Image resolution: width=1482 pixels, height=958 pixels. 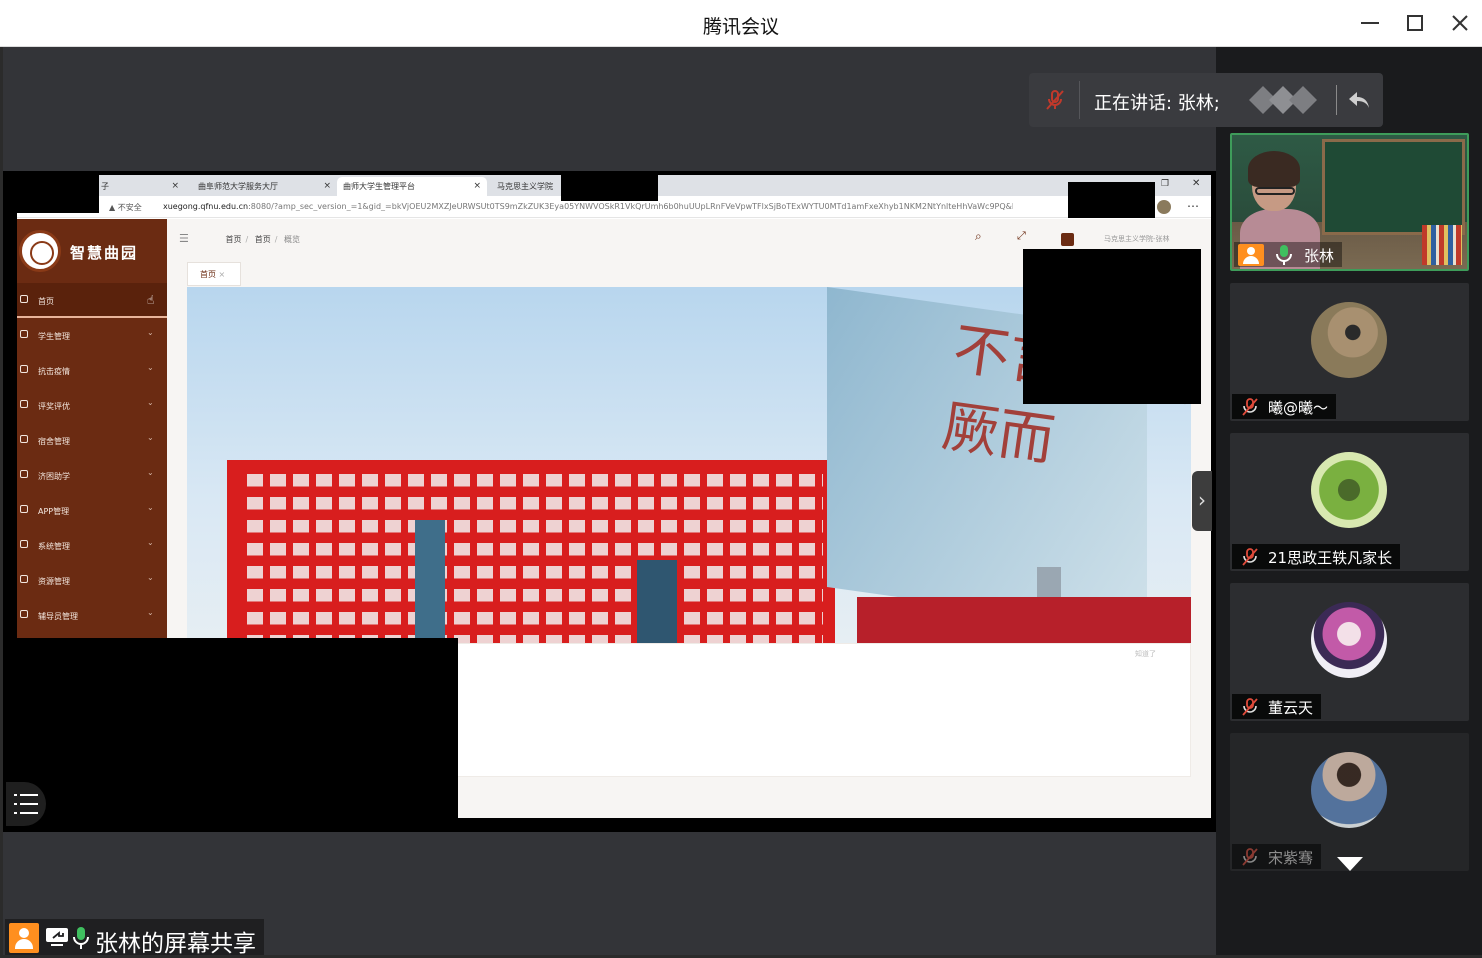 I want to click on chalkboard, so click(x=1393, y=187).